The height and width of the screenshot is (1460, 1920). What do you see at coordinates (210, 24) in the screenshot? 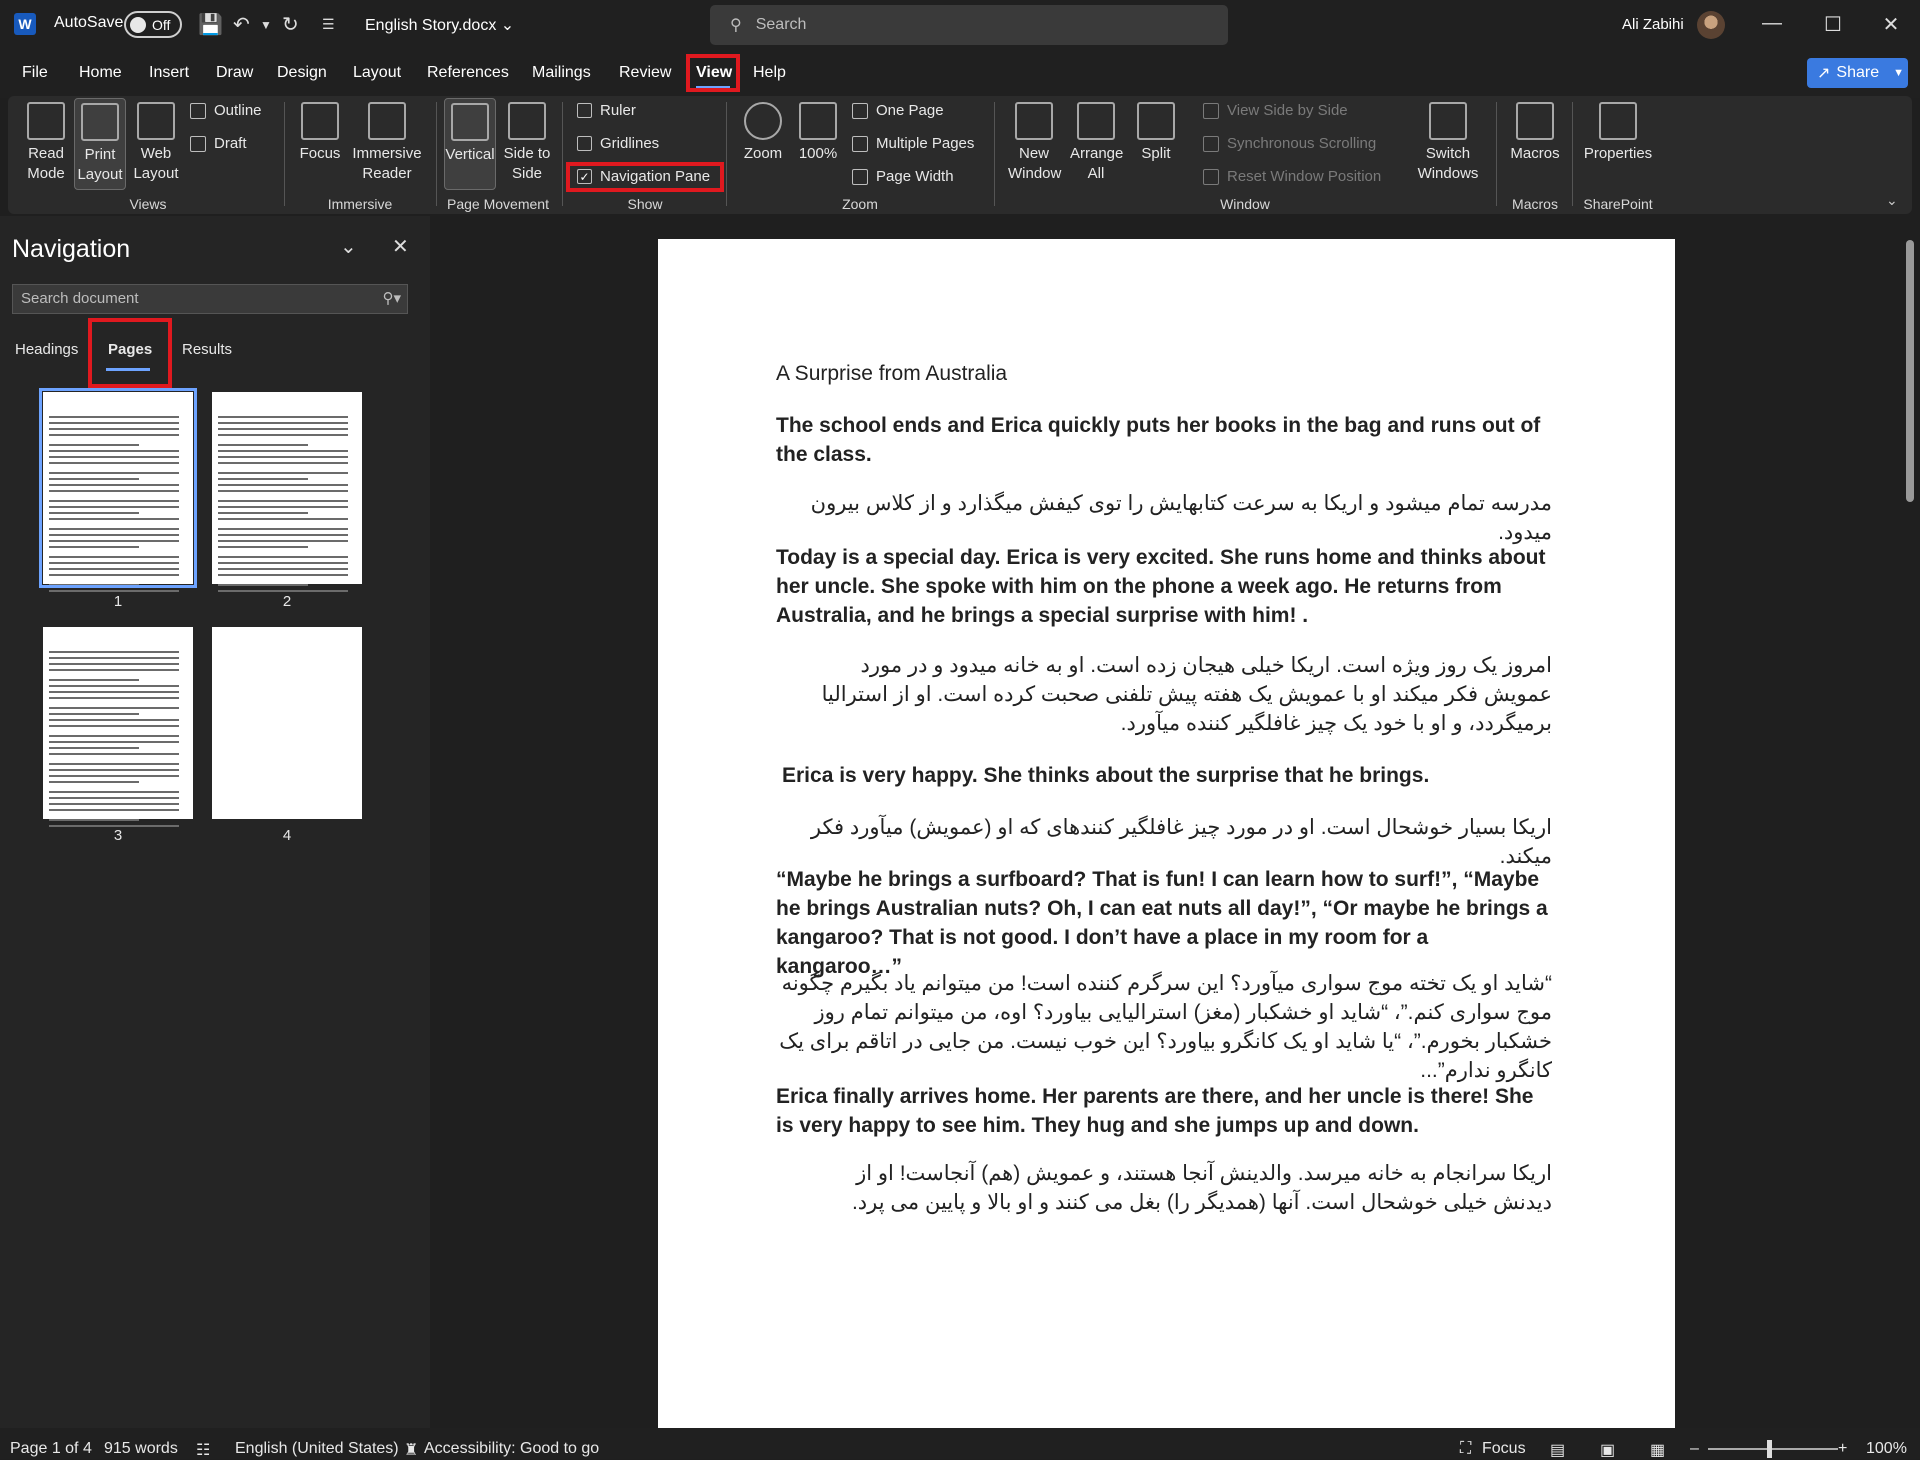
I see `save-icon: 💾` at bounding box center [210, 24].